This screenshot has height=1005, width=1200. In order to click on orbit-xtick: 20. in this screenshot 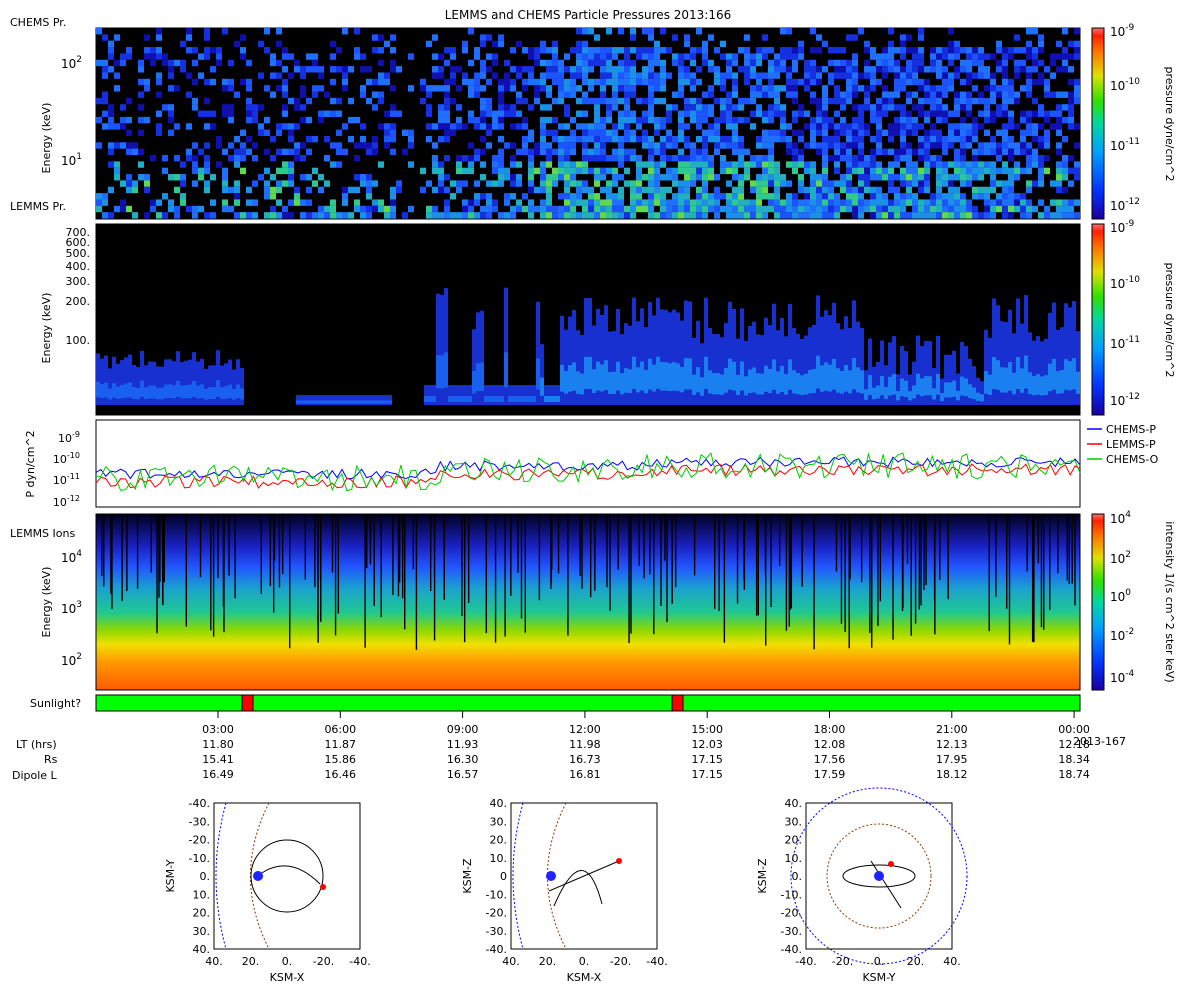, I will do `click(548, 961)`.